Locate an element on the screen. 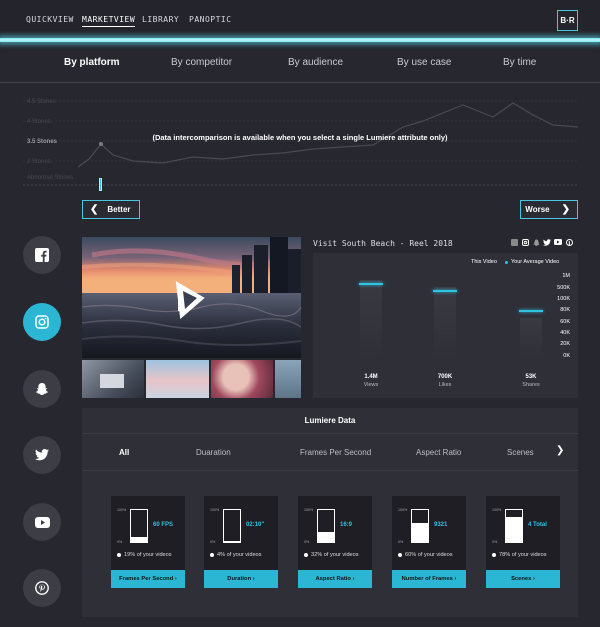 This screenshot has height=627, width=600. lumiere-tab-all: All is located at coordinates (124, 452).